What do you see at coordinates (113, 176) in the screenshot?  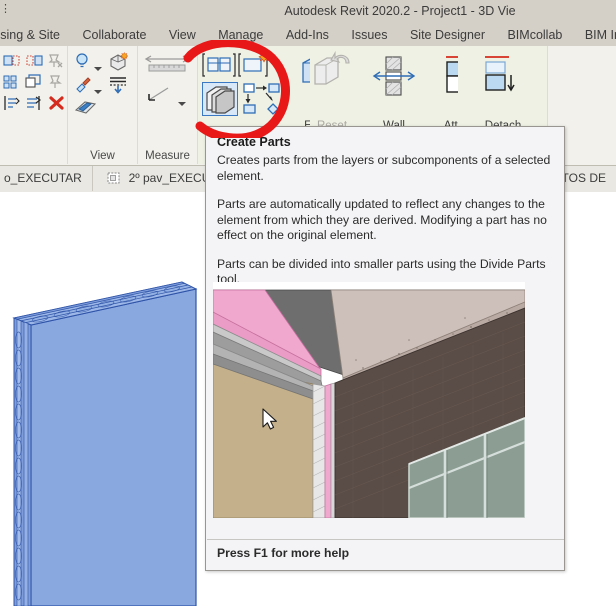 I see `sheet-icon` at bounding box center [113, 176].